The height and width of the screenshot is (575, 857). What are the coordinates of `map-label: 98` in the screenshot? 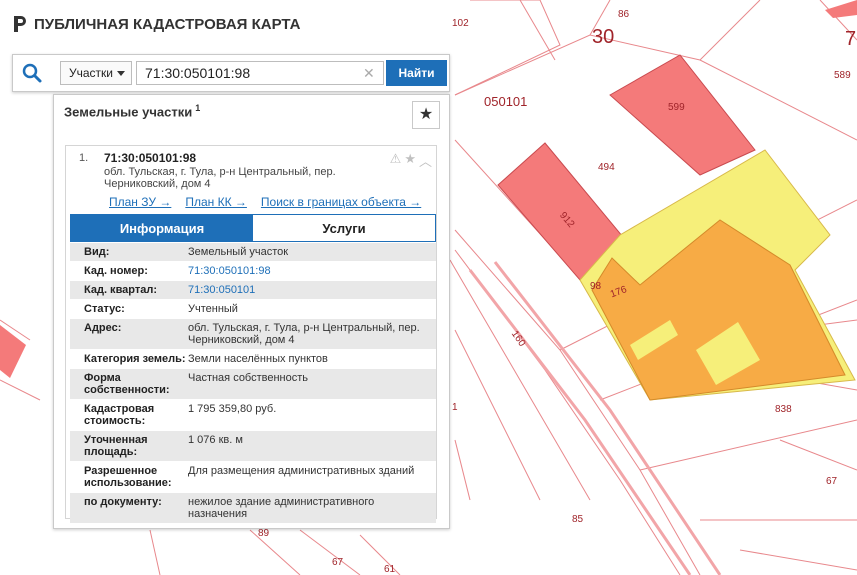 It's located at (596, 286).